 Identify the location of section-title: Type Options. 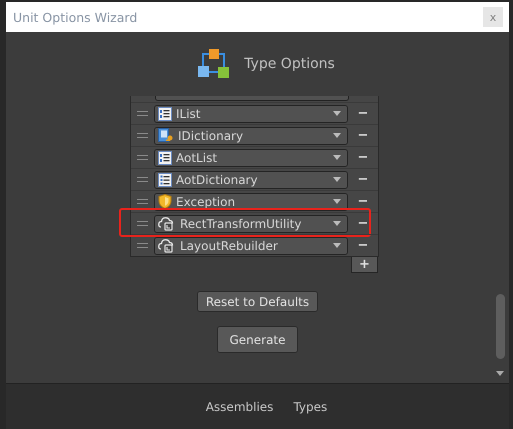
(289, 64).